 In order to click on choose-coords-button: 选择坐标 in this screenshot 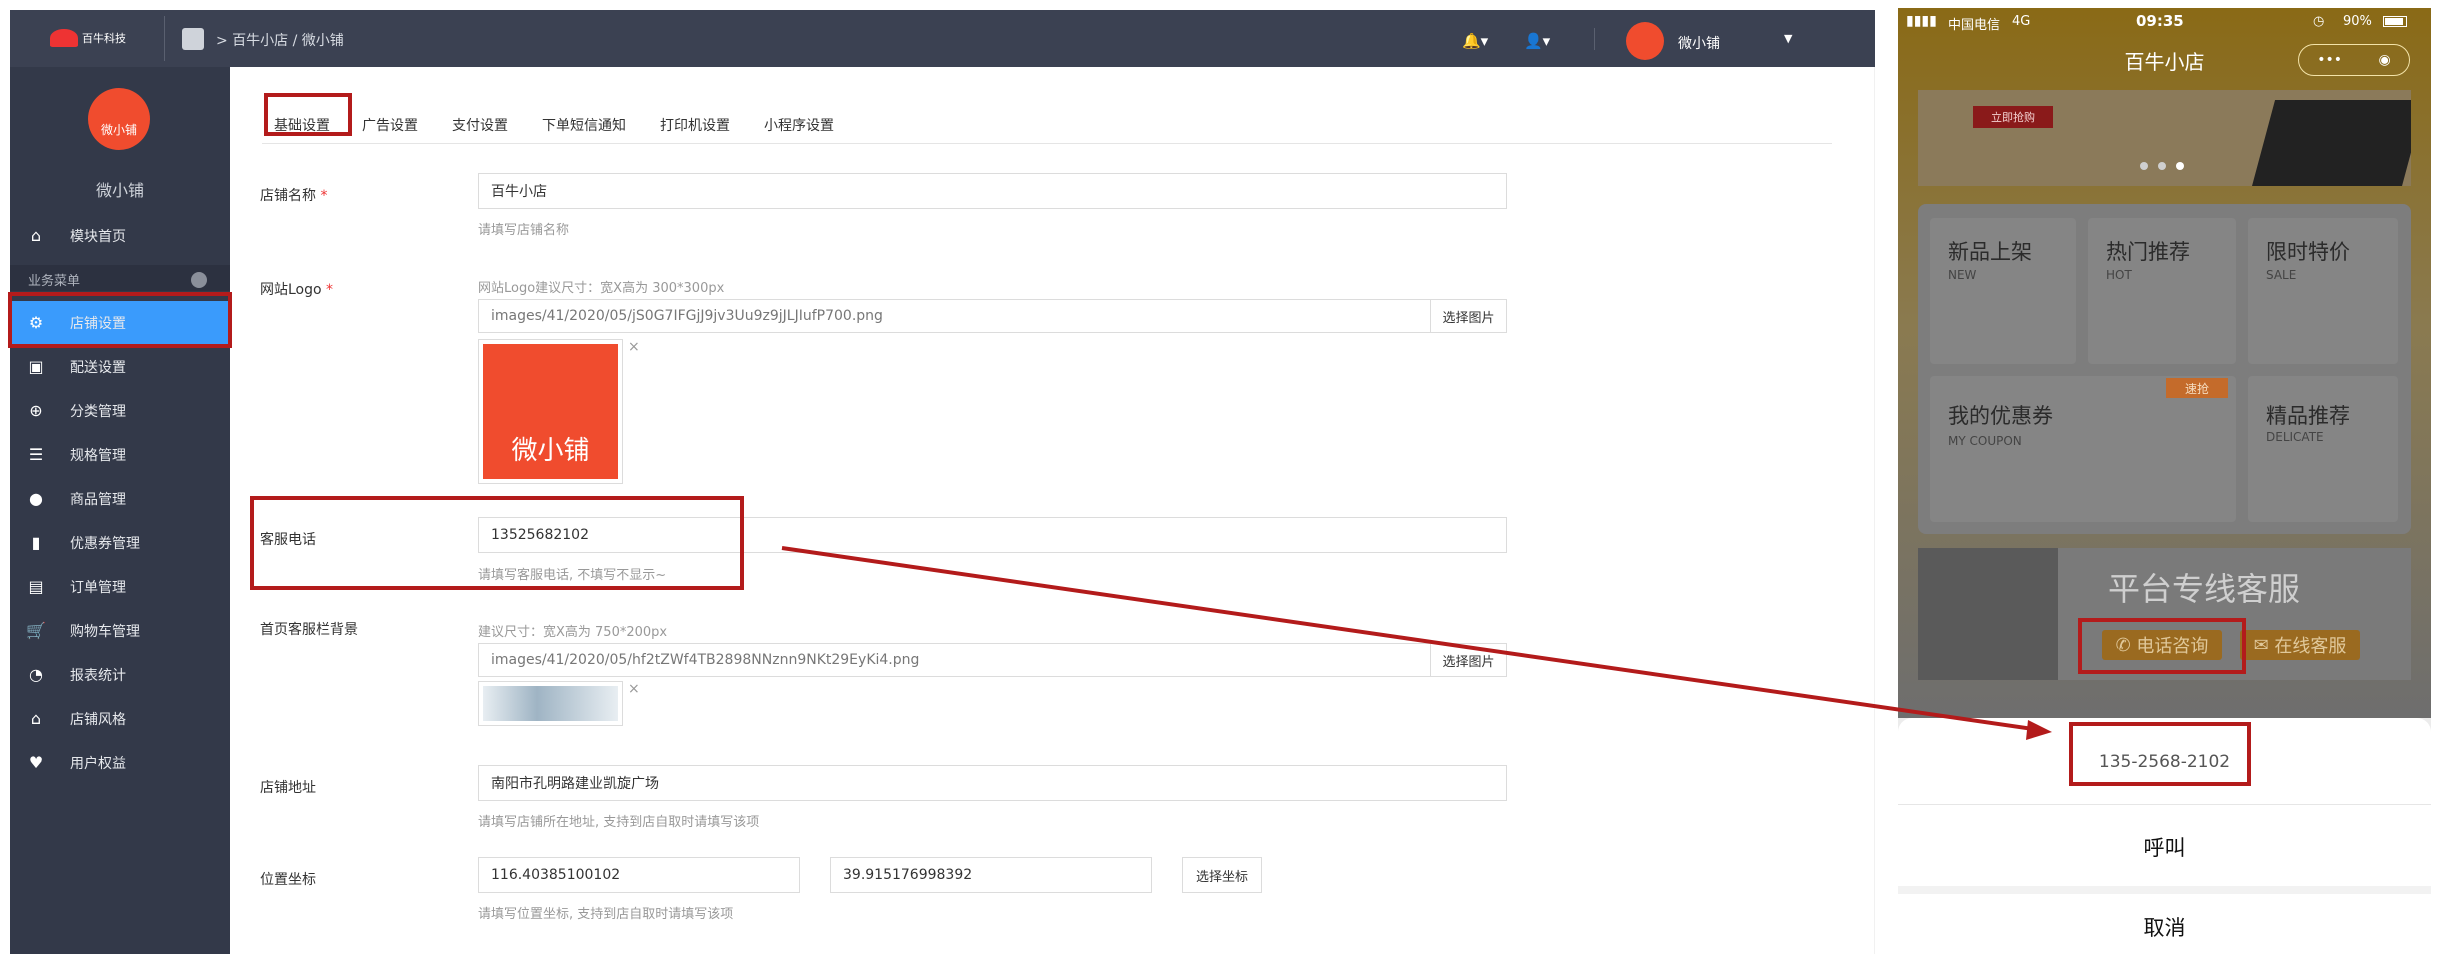, I will do `click(1222, 875)`.